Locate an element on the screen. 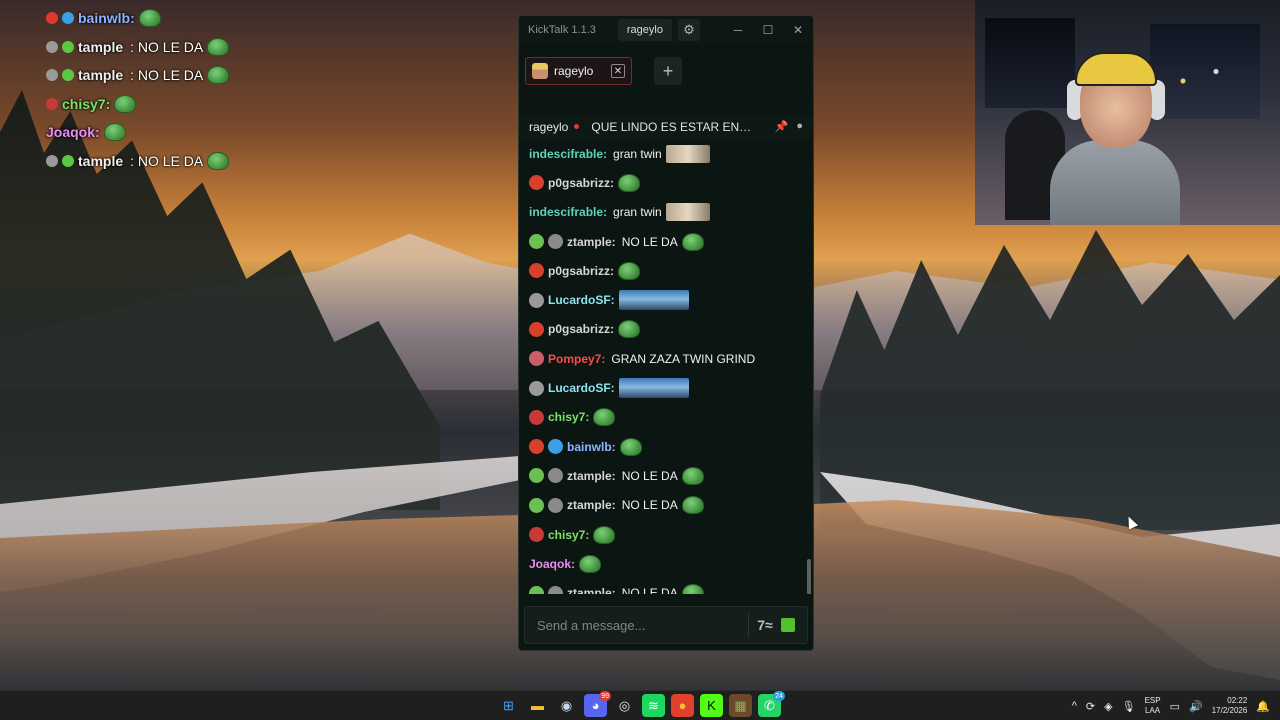 The width and height of the screenshot is (1280, 720). tab-rageylo: rageylo ✕ is located at coordinates (578, 71).